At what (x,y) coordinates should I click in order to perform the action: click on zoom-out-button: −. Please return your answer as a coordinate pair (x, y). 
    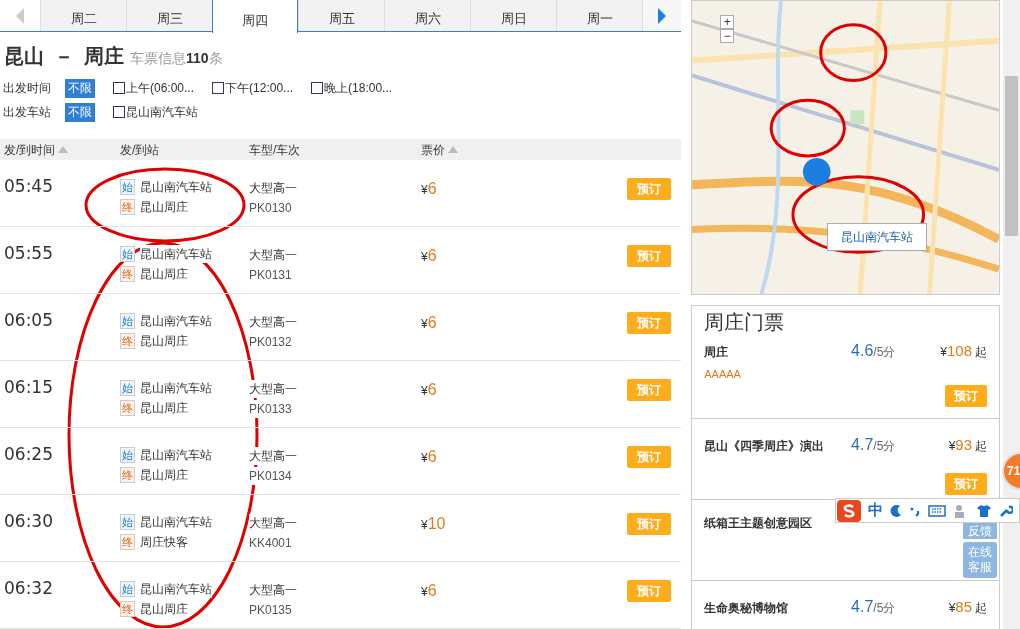
    Looking at the image, I should click on (727, 36).